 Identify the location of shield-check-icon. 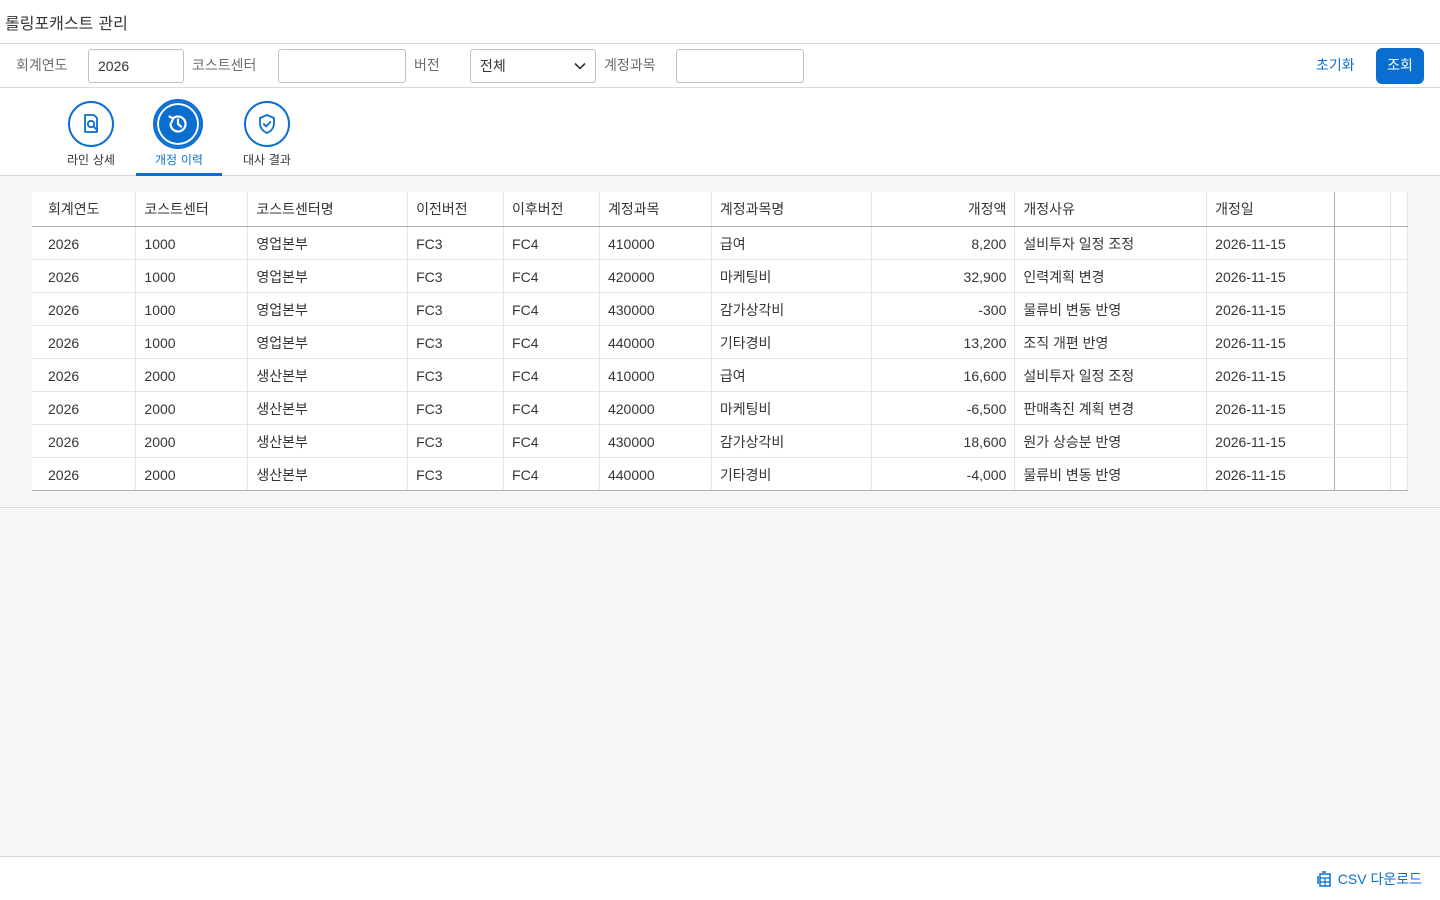
(267, 124).